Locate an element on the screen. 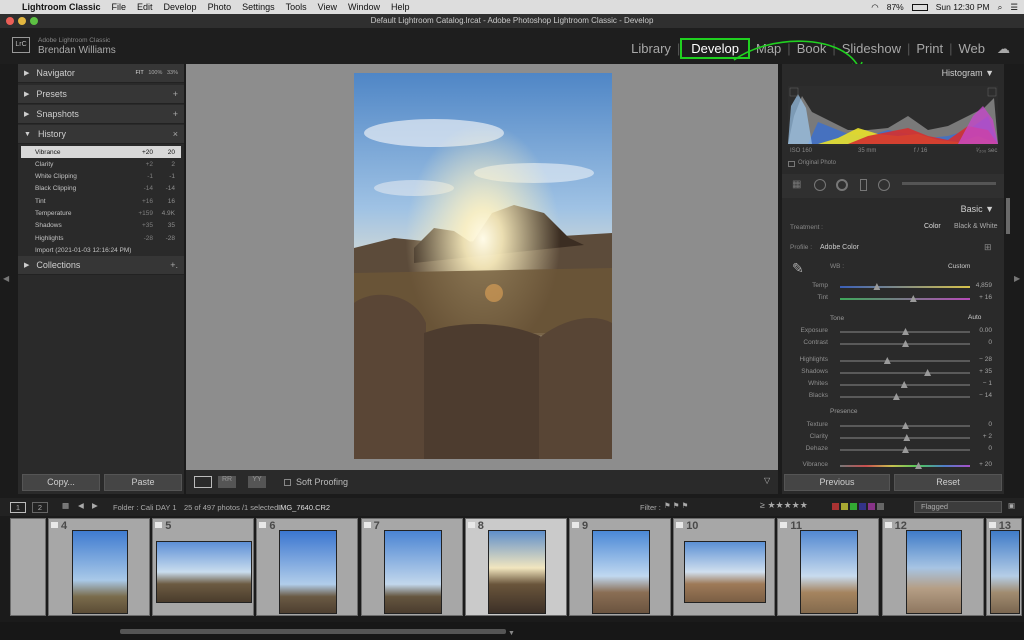 This screenshot has height=640, width=1024. wifi-icon: ◠ is located at coordinates (874, 7).